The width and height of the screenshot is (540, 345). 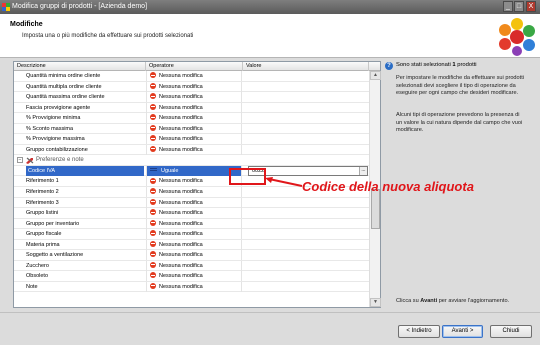 I want to click on next-button: Avanti >, so click(x=462, y=331).